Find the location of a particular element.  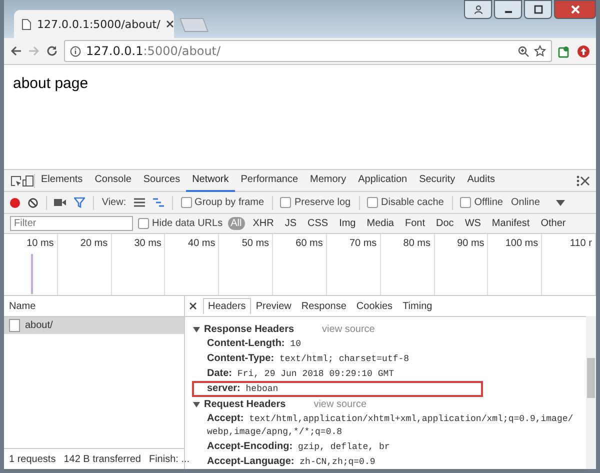

devtools-tab: Console is located at coordinates (113, 180).